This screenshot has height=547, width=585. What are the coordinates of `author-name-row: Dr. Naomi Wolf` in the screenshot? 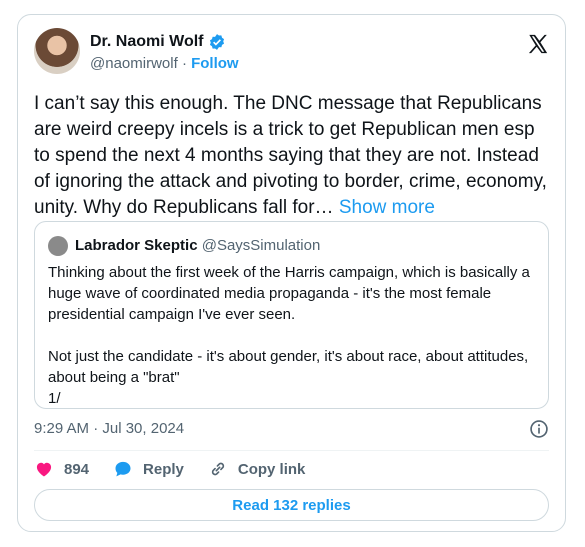 It's located at (158, 42).